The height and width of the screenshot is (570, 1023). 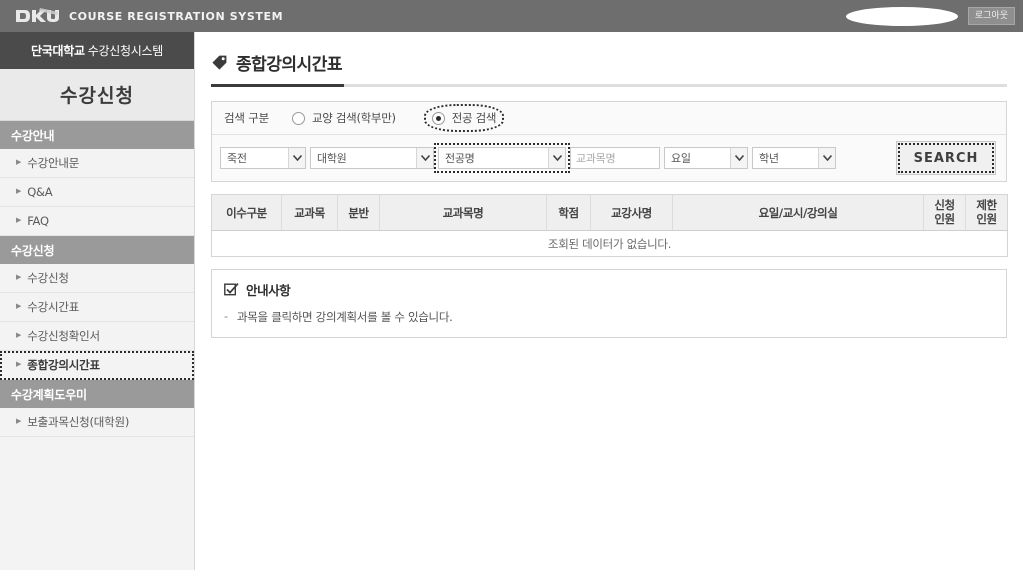 What do you see at coordinates (609, 303) in the screenshot?
I see `notice-panel: 안내사항 - 과목을 클릭하면 강의계획서를 볼 수 있습니다.` at bounding box center [609, 303].